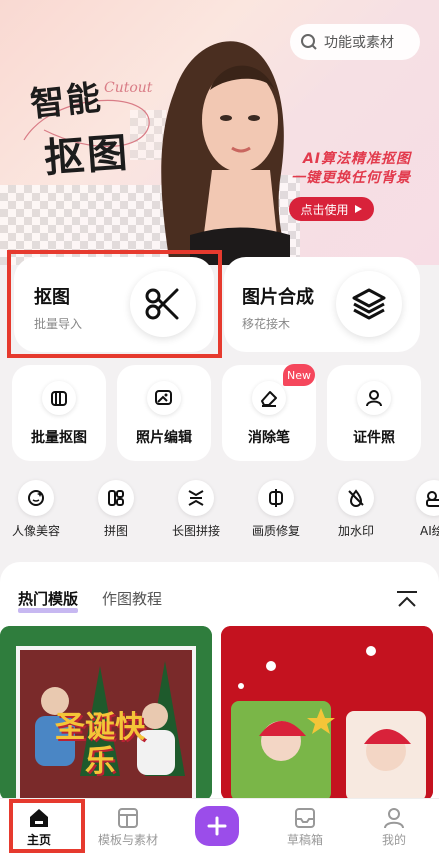 The height and width of the screenshot is (855, 439). Describe the element at coordinates (374, 438) in the screenshot. I see `tile-label: 证件照` at that location.